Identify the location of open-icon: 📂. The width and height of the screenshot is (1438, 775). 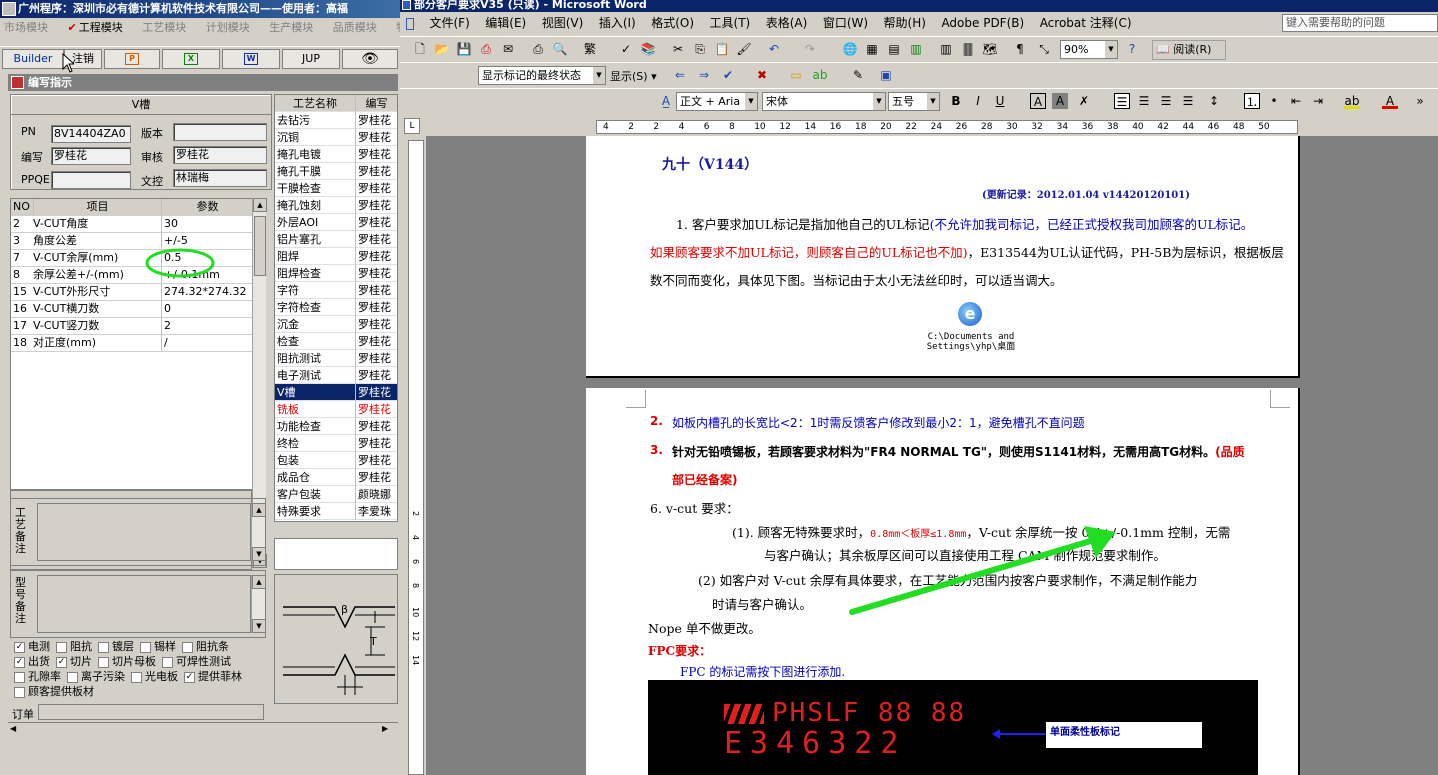
(442, 49).